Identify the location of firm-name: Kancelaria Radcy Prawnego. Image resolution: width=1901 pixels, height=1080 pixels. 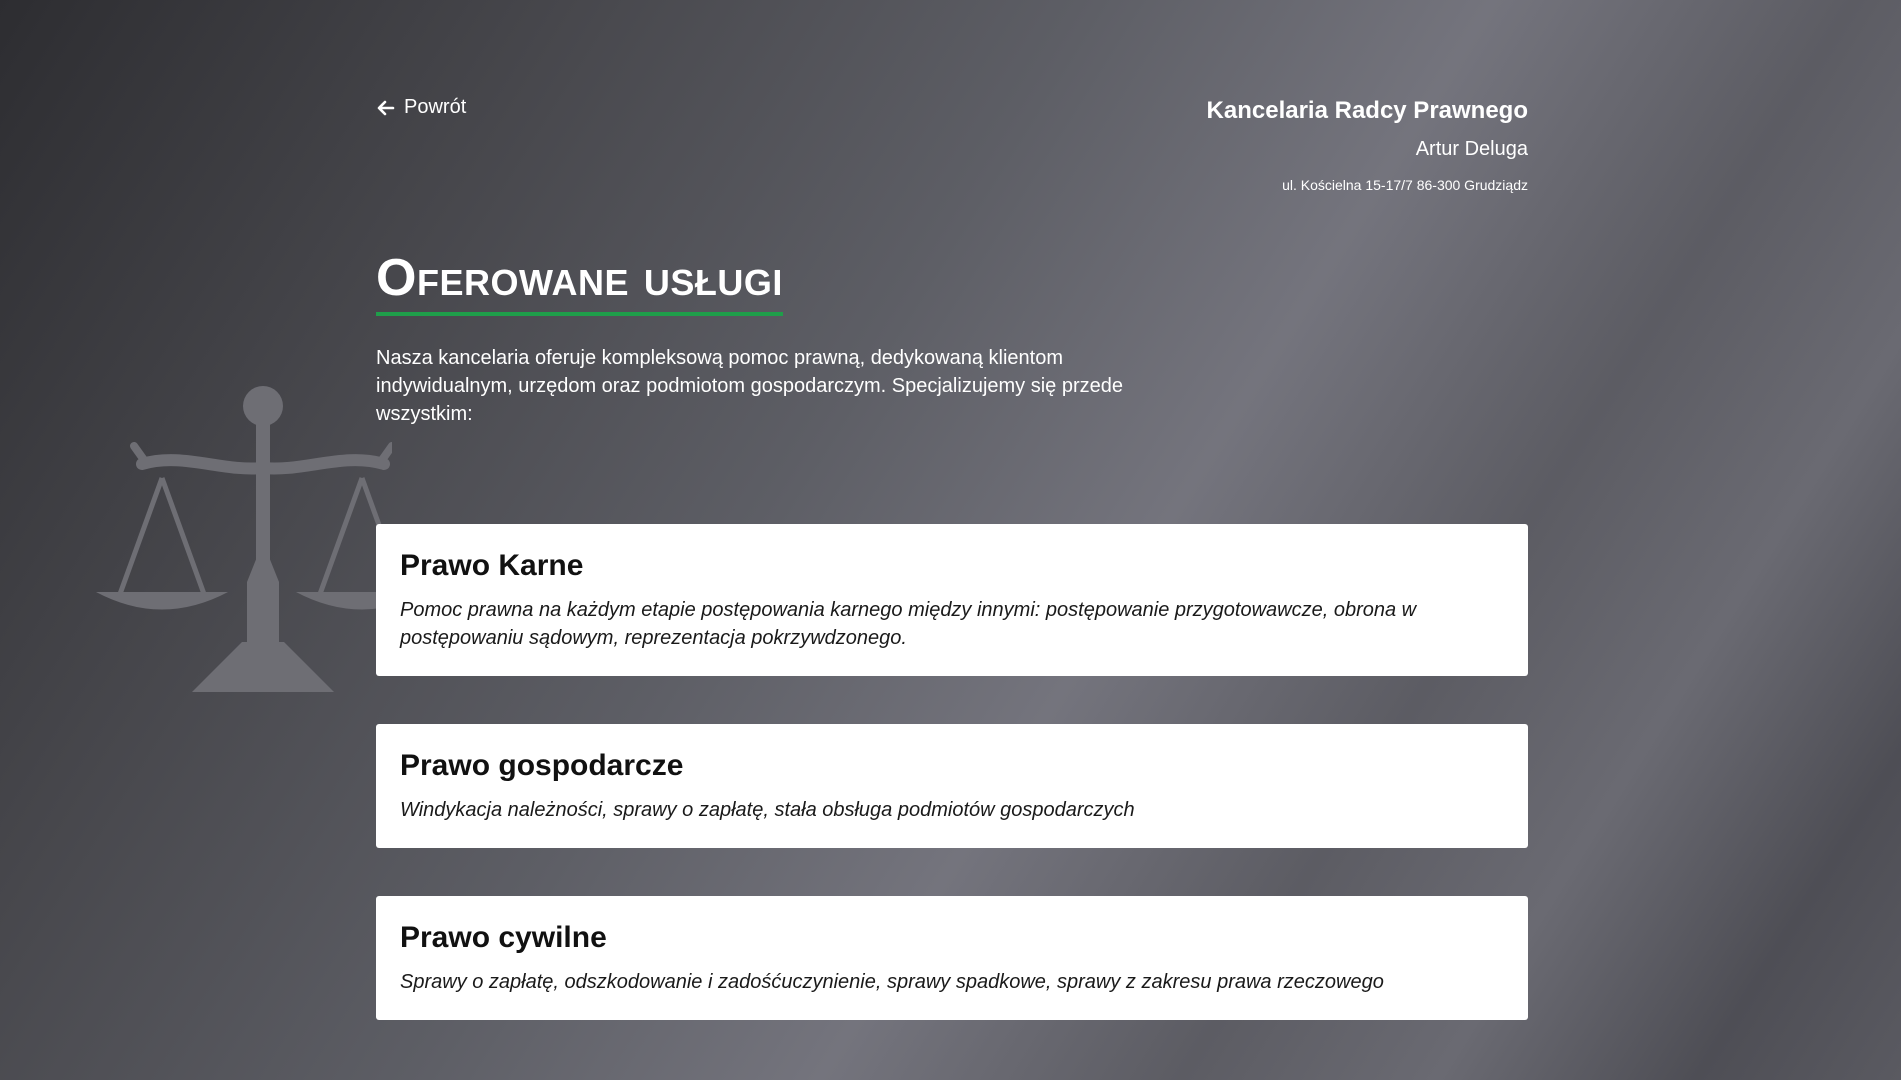
(1367, 110).